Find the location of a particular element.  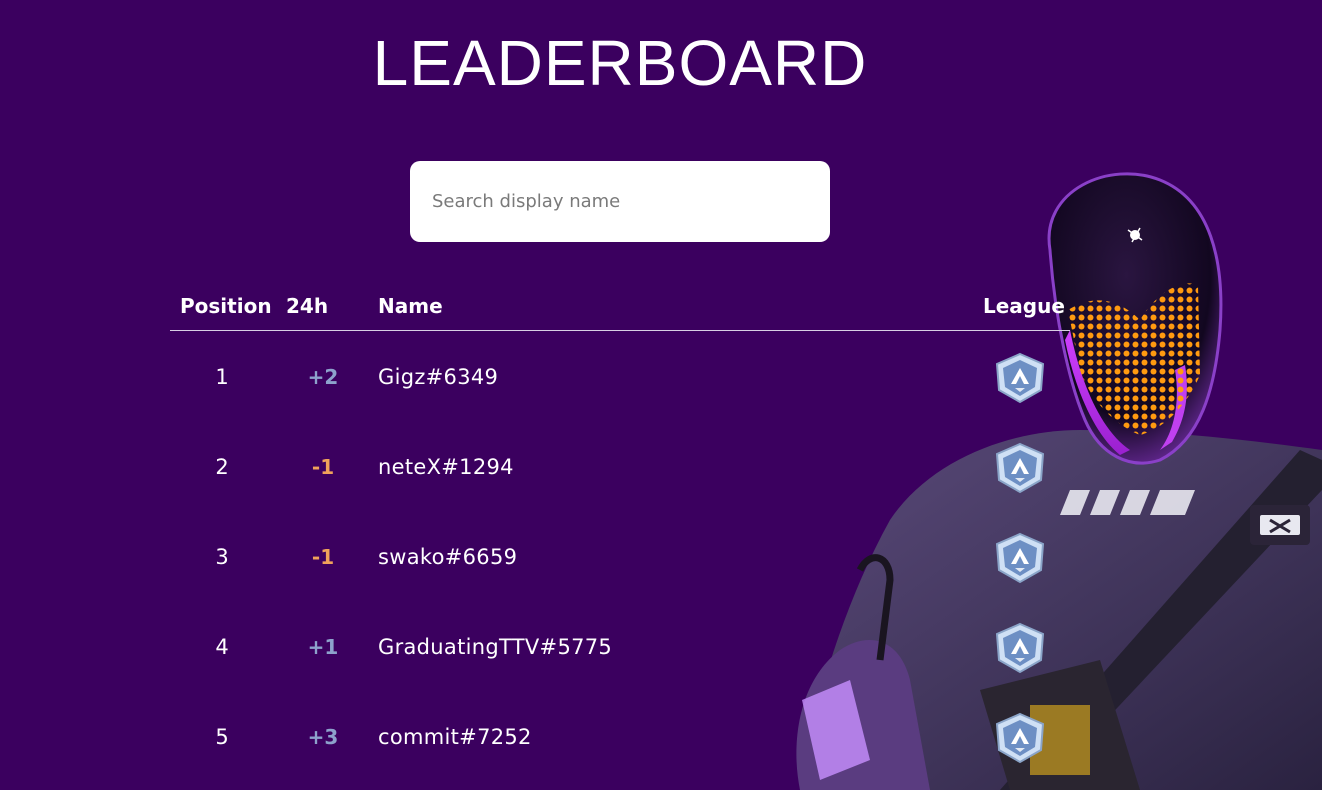

row-24h-change: +3 is located at coordinates (323, 737).